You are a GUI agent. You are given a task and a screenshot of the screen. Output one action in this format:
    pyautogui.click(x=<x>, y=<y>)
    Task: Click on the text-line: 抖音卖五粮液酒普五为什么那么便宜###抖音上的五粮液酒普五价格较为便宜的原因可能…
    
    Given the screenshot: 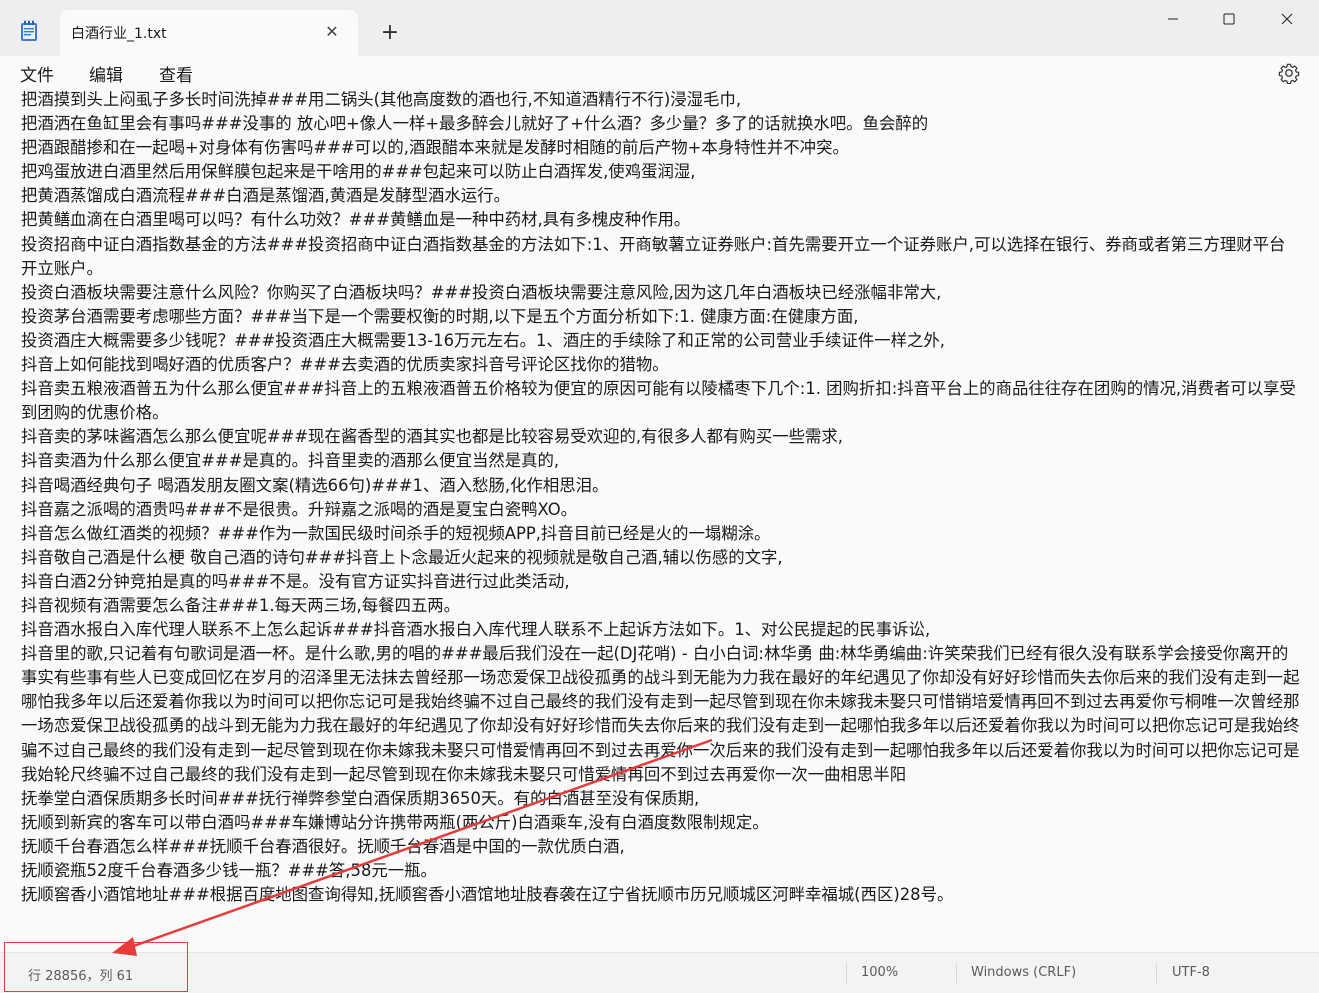 What is the action you would take?
    pyautogui.click(x=661, y=401)
    